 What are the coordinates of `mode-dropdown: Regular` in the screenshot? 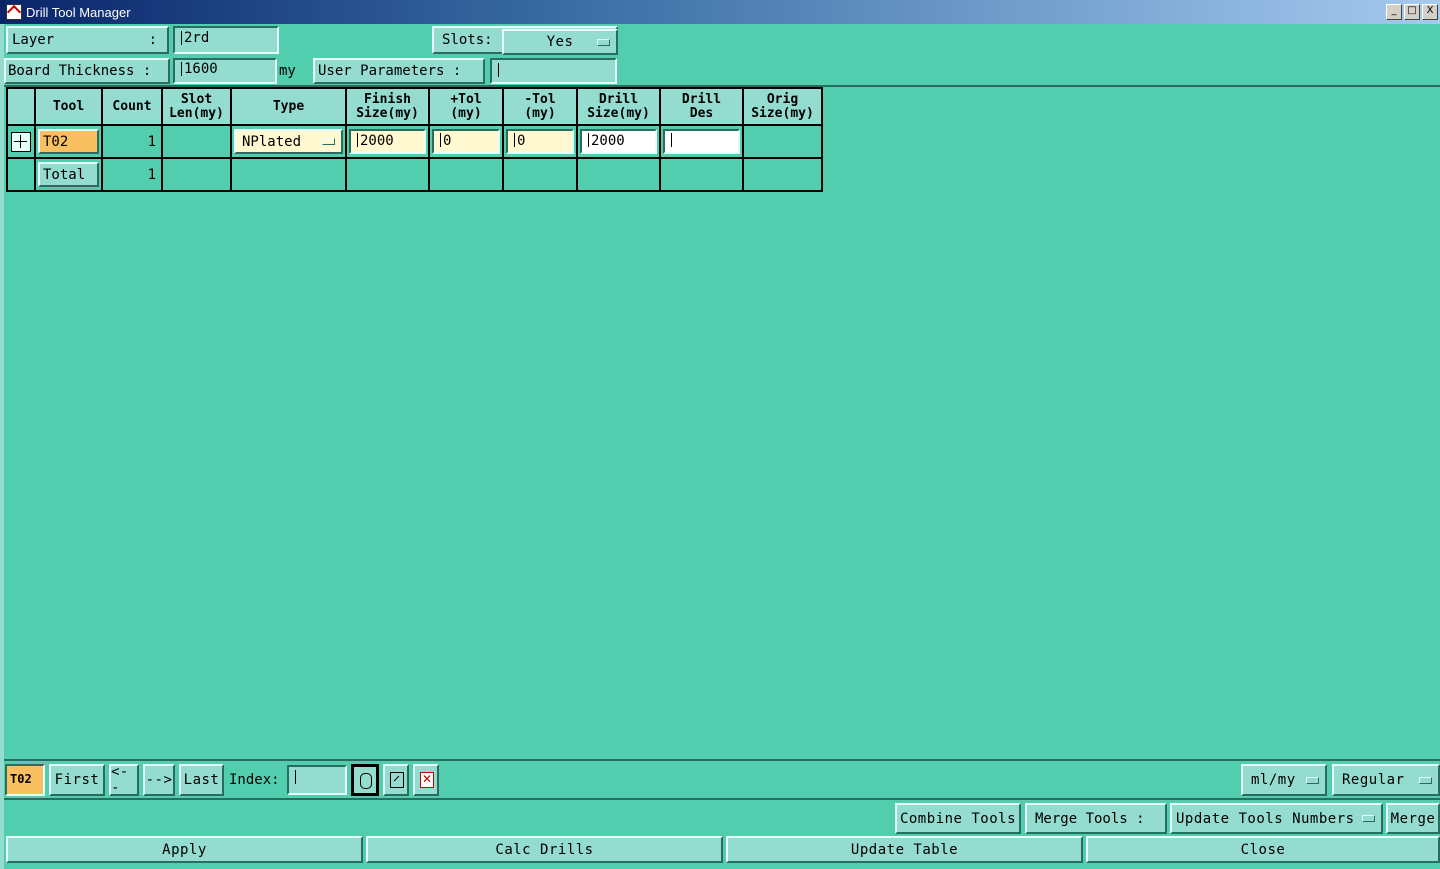 It's located at (1386, 780).